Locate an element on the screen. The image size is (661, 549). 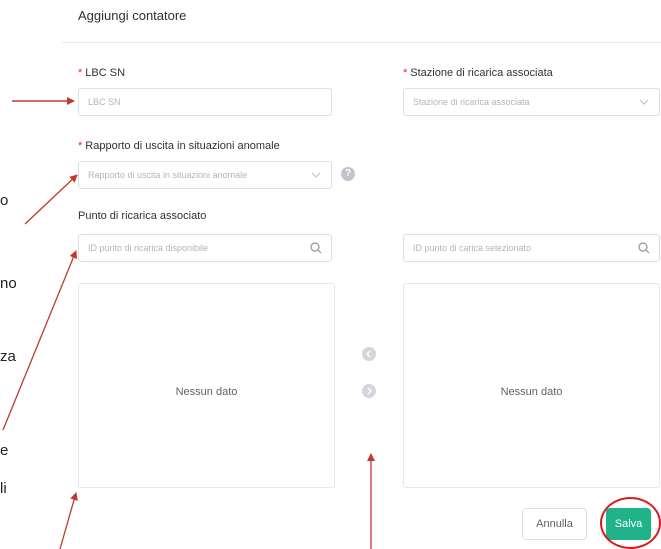
station-label: * Stazione di ricarica associata is located at coordinates (478, 73).